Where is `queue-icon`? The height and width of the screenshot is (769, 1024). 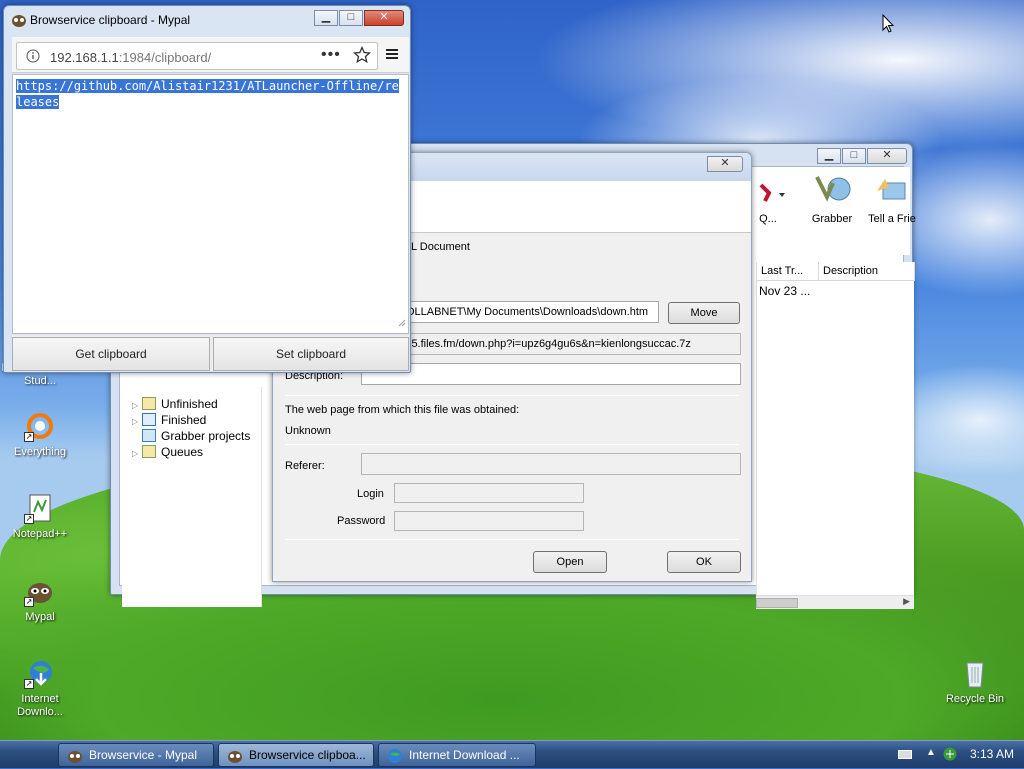
queue-icon is located at coordinates (768, 190).